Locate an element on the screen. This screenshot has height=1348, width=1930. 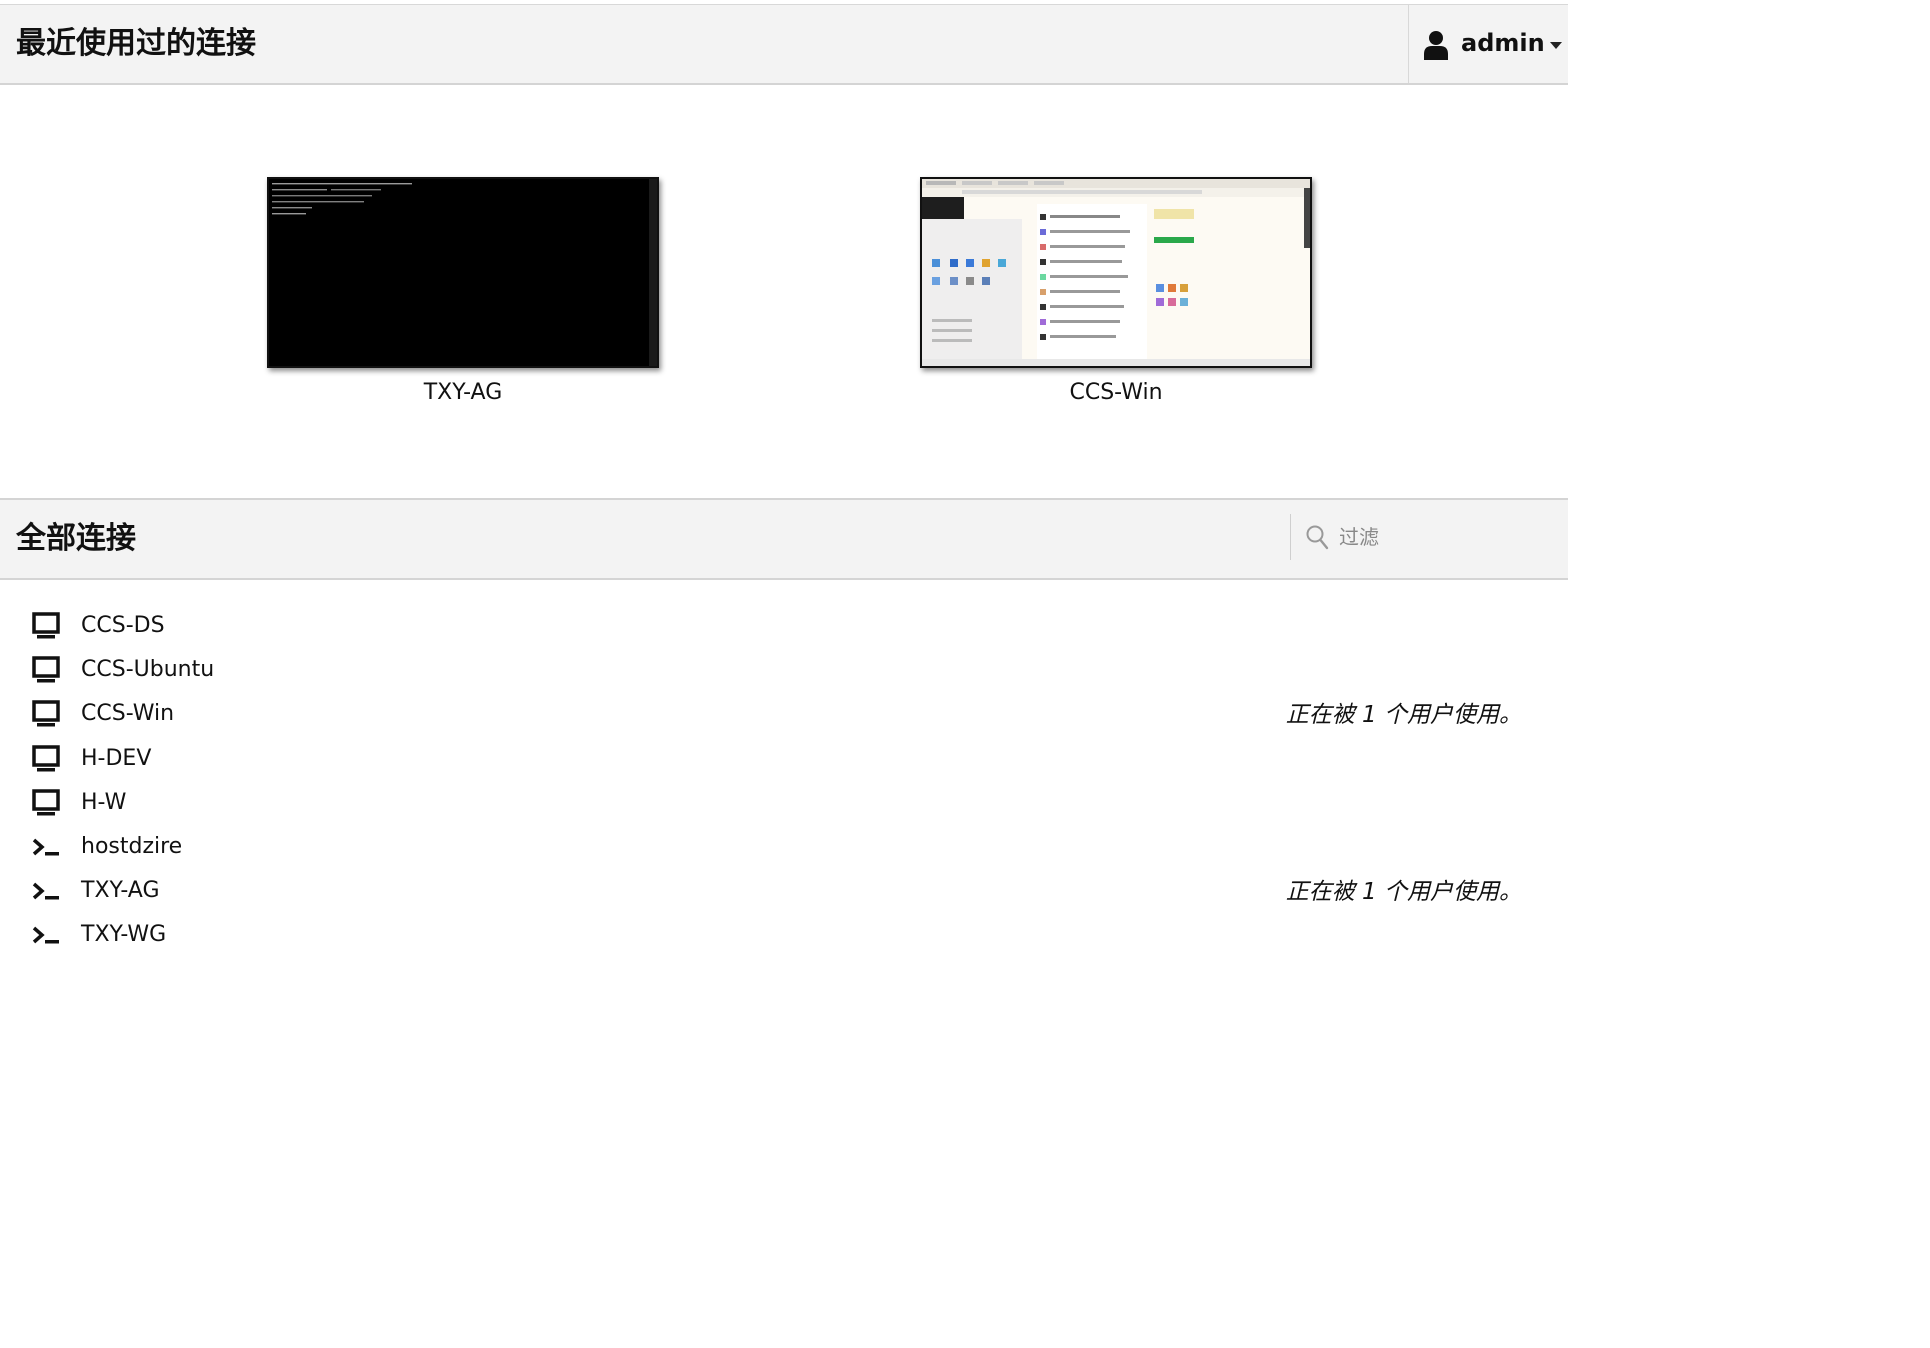
connection-name: TXY-WG is located at coordinates (124, 935).